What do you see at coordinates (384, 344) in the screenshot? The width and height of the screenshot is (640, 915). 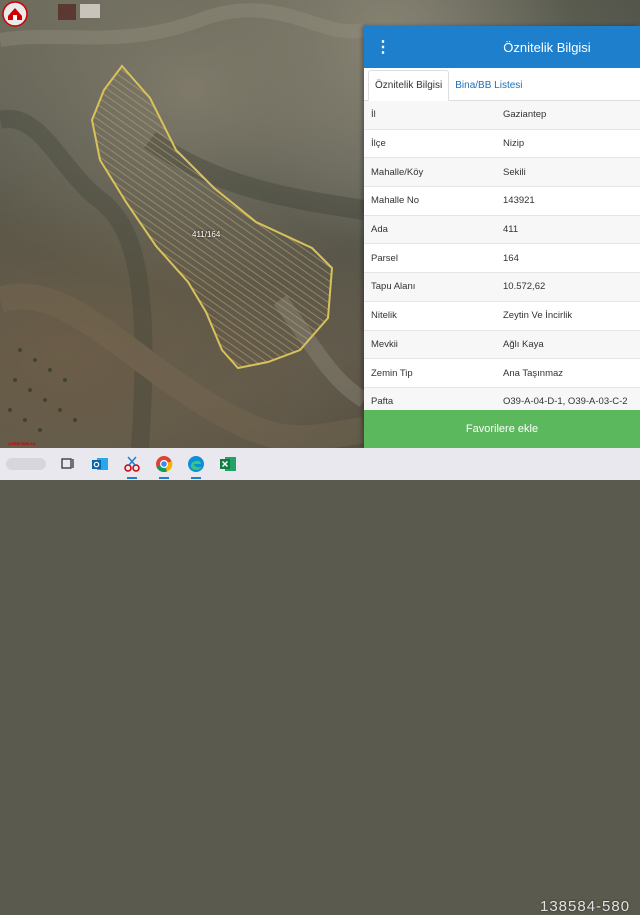 I see `row-key: Mevkii` at bounding box center [384, 344].